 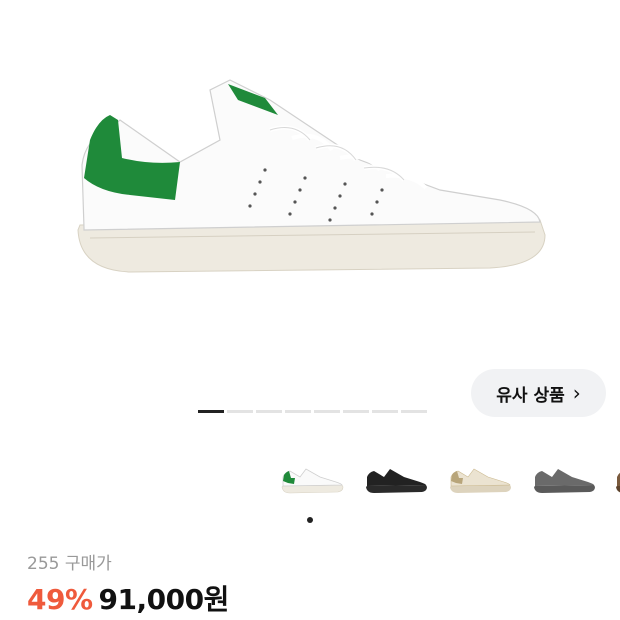 I want to click on discount-rate: 49%, so click(x=60, y=599).